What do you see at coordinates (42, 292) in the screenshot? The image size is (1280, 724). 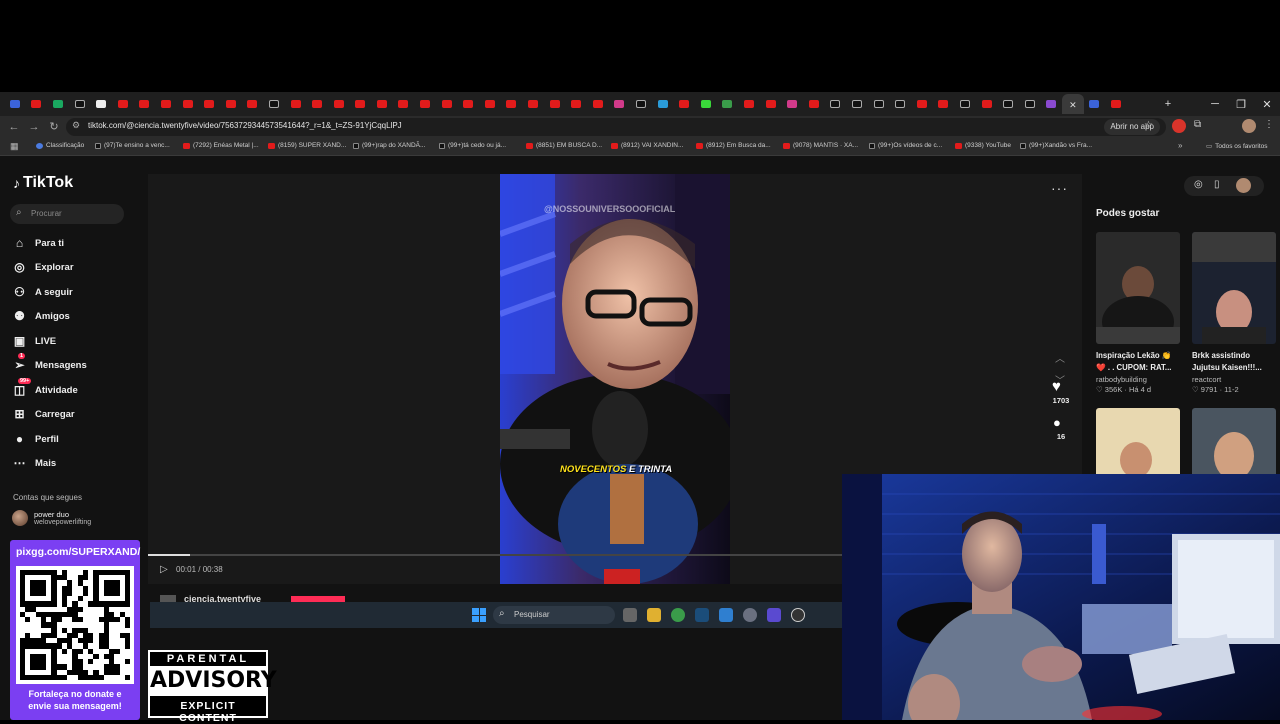 I see `nav-item-a-seguir: ⚇ A seguir` at bounding box center [42, 292].